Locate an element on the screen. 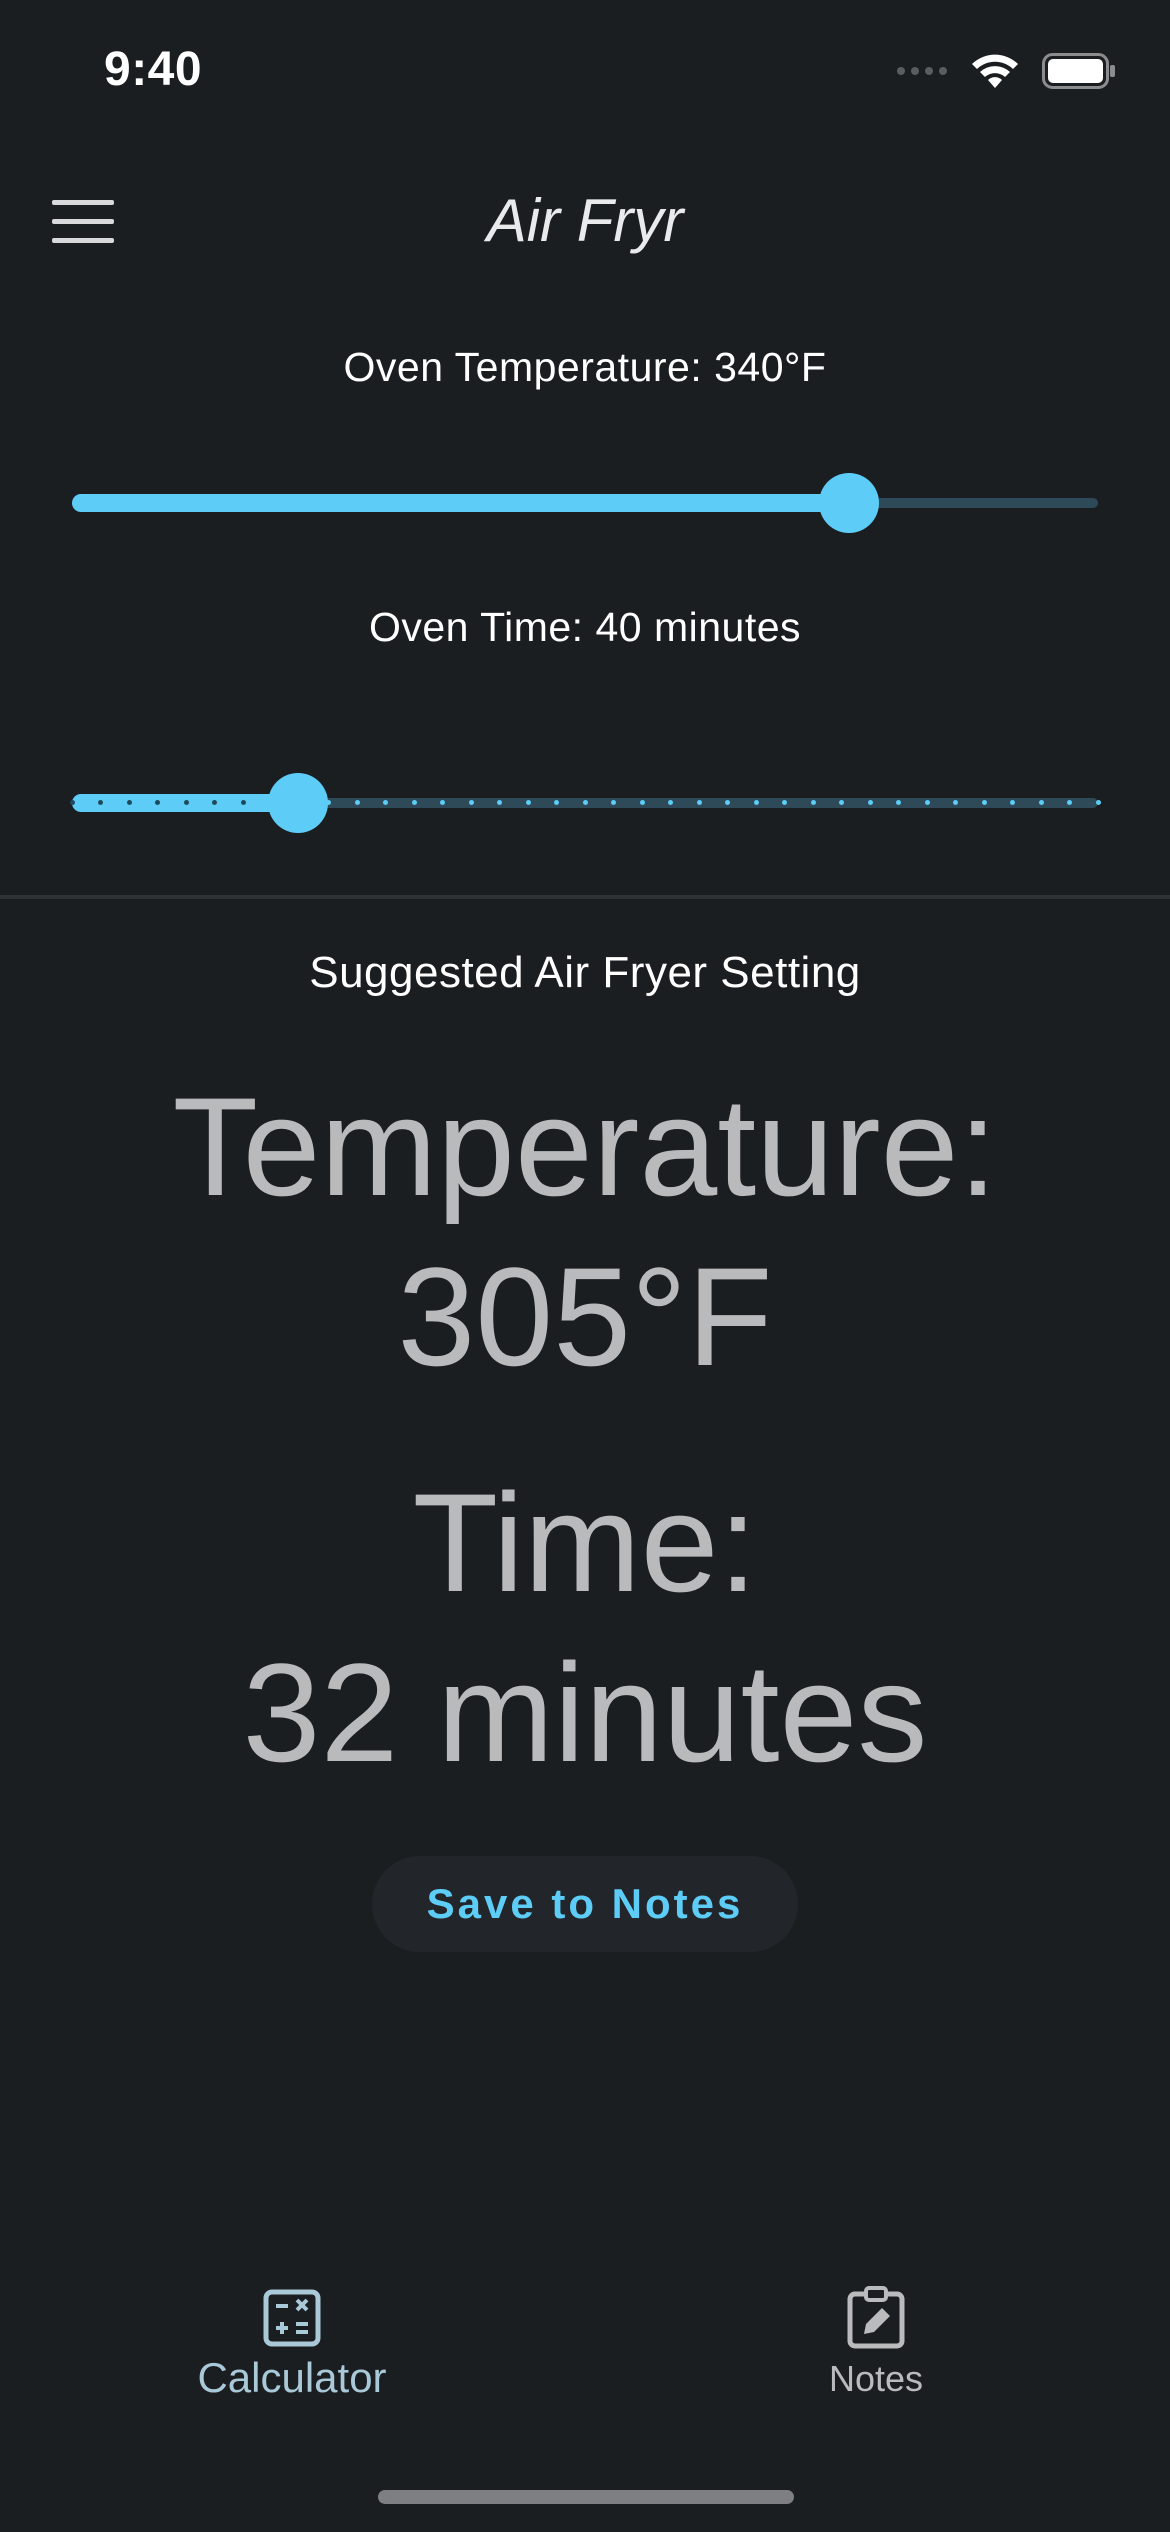  suggested-setting-heading: Suggested Air Fryer Setting is located at coordinates (585, 972).